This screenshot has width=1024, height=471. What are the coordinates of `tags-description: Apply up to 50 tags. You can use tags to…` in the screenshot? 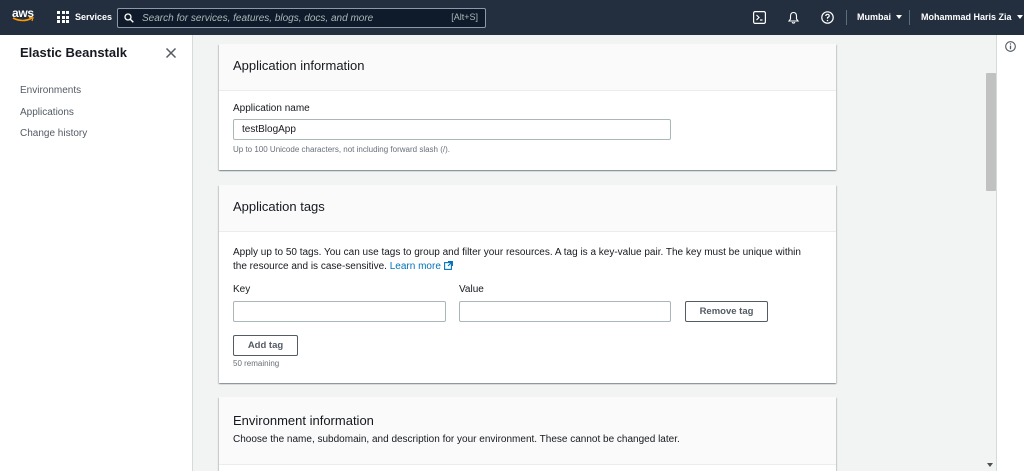 It's located at (523, 260).